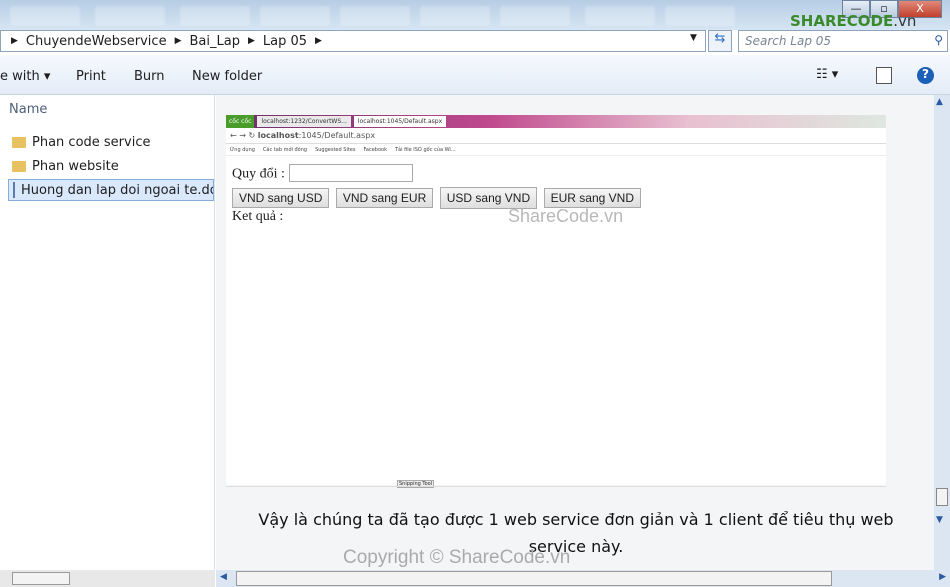 Image resolution: width=950 pixels, height=587 pixels. I want to click on chevron-down-icon: ▼, so click(693, 38).